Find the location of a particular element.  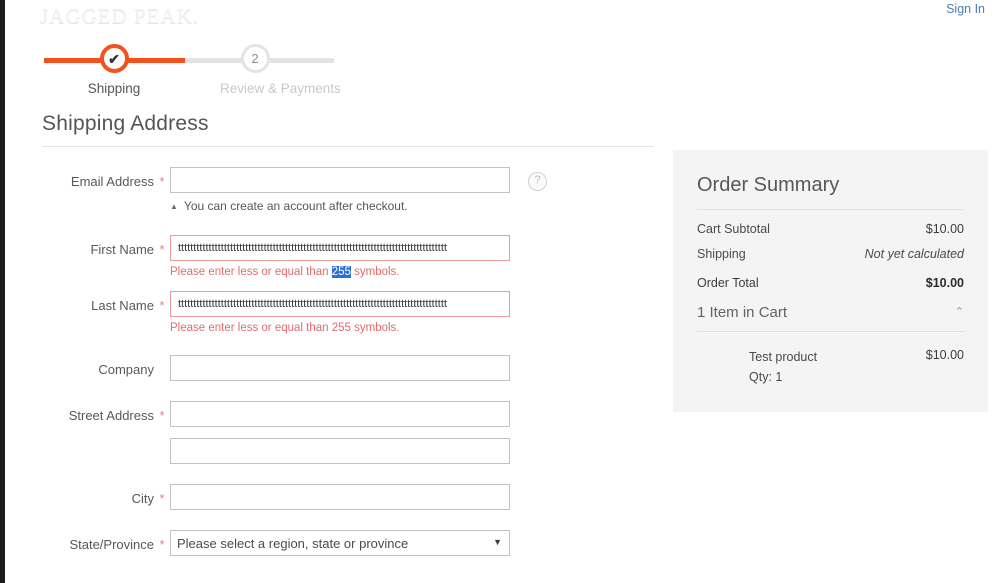

sign-in-link: Sign In is located at coordinates (965, 9).